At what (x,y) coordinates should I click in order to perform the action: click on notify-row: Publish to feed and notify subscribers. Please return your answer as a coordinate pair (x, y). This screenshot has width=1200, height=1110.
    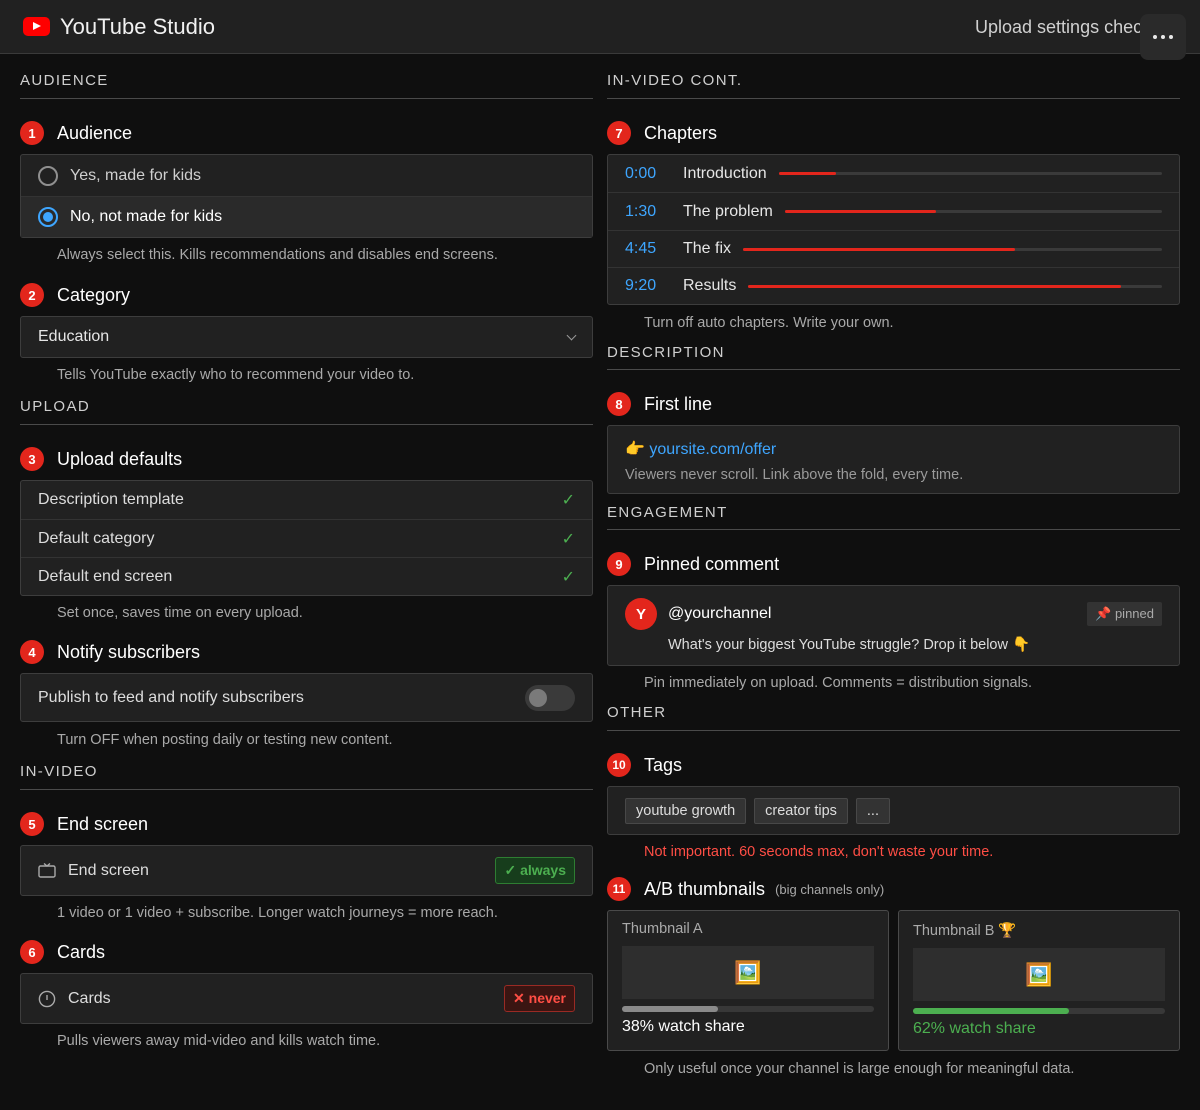
    Looking at the image, I should click on (306, 697).